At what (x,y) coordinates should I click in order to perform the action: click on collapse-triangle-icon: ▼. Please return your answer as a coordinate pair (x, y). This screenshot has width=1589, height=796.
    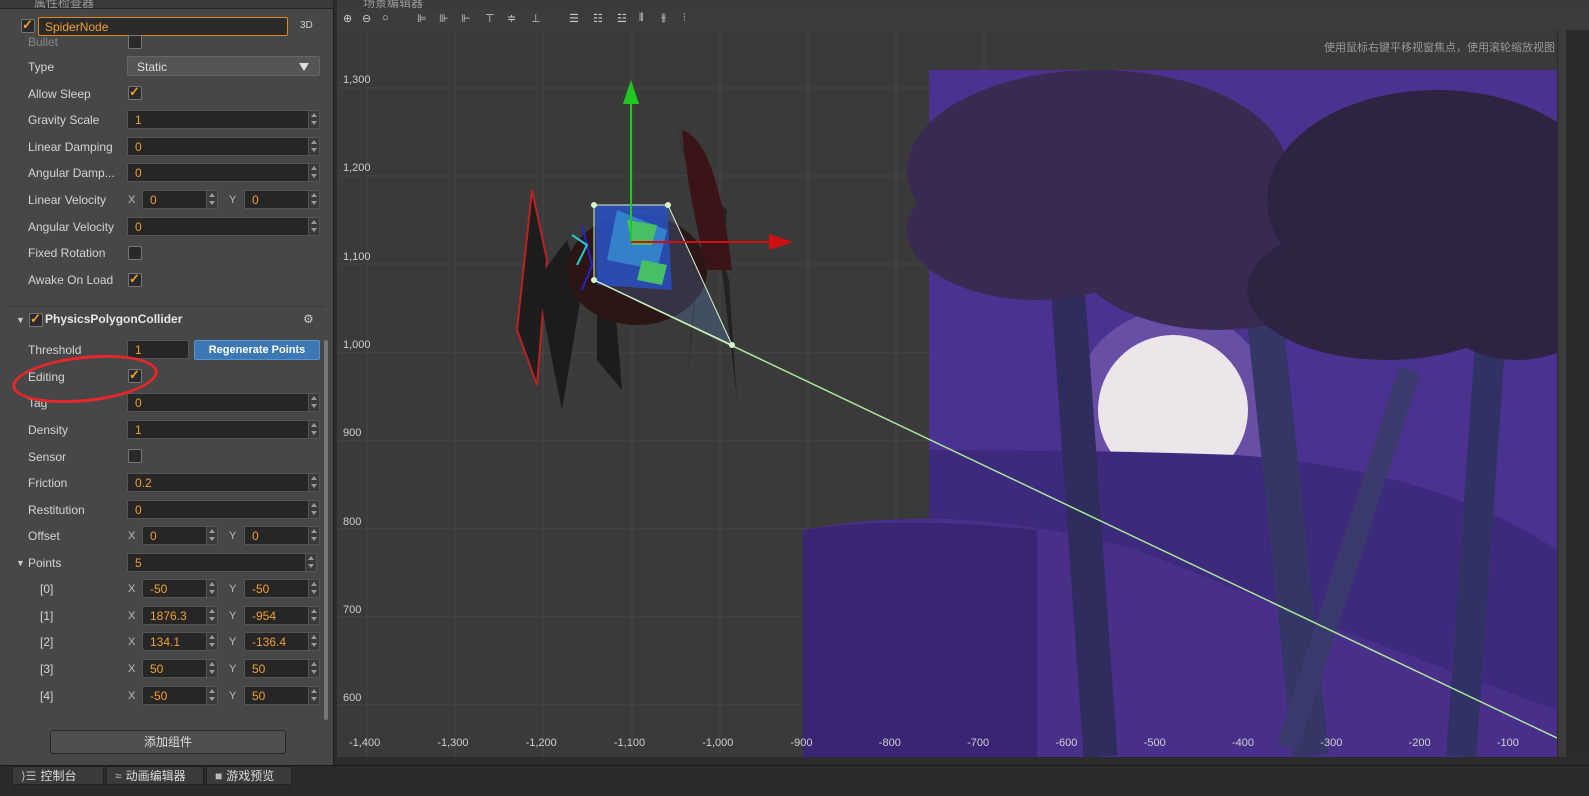
    Looking at the image, I should click on (20, 320).